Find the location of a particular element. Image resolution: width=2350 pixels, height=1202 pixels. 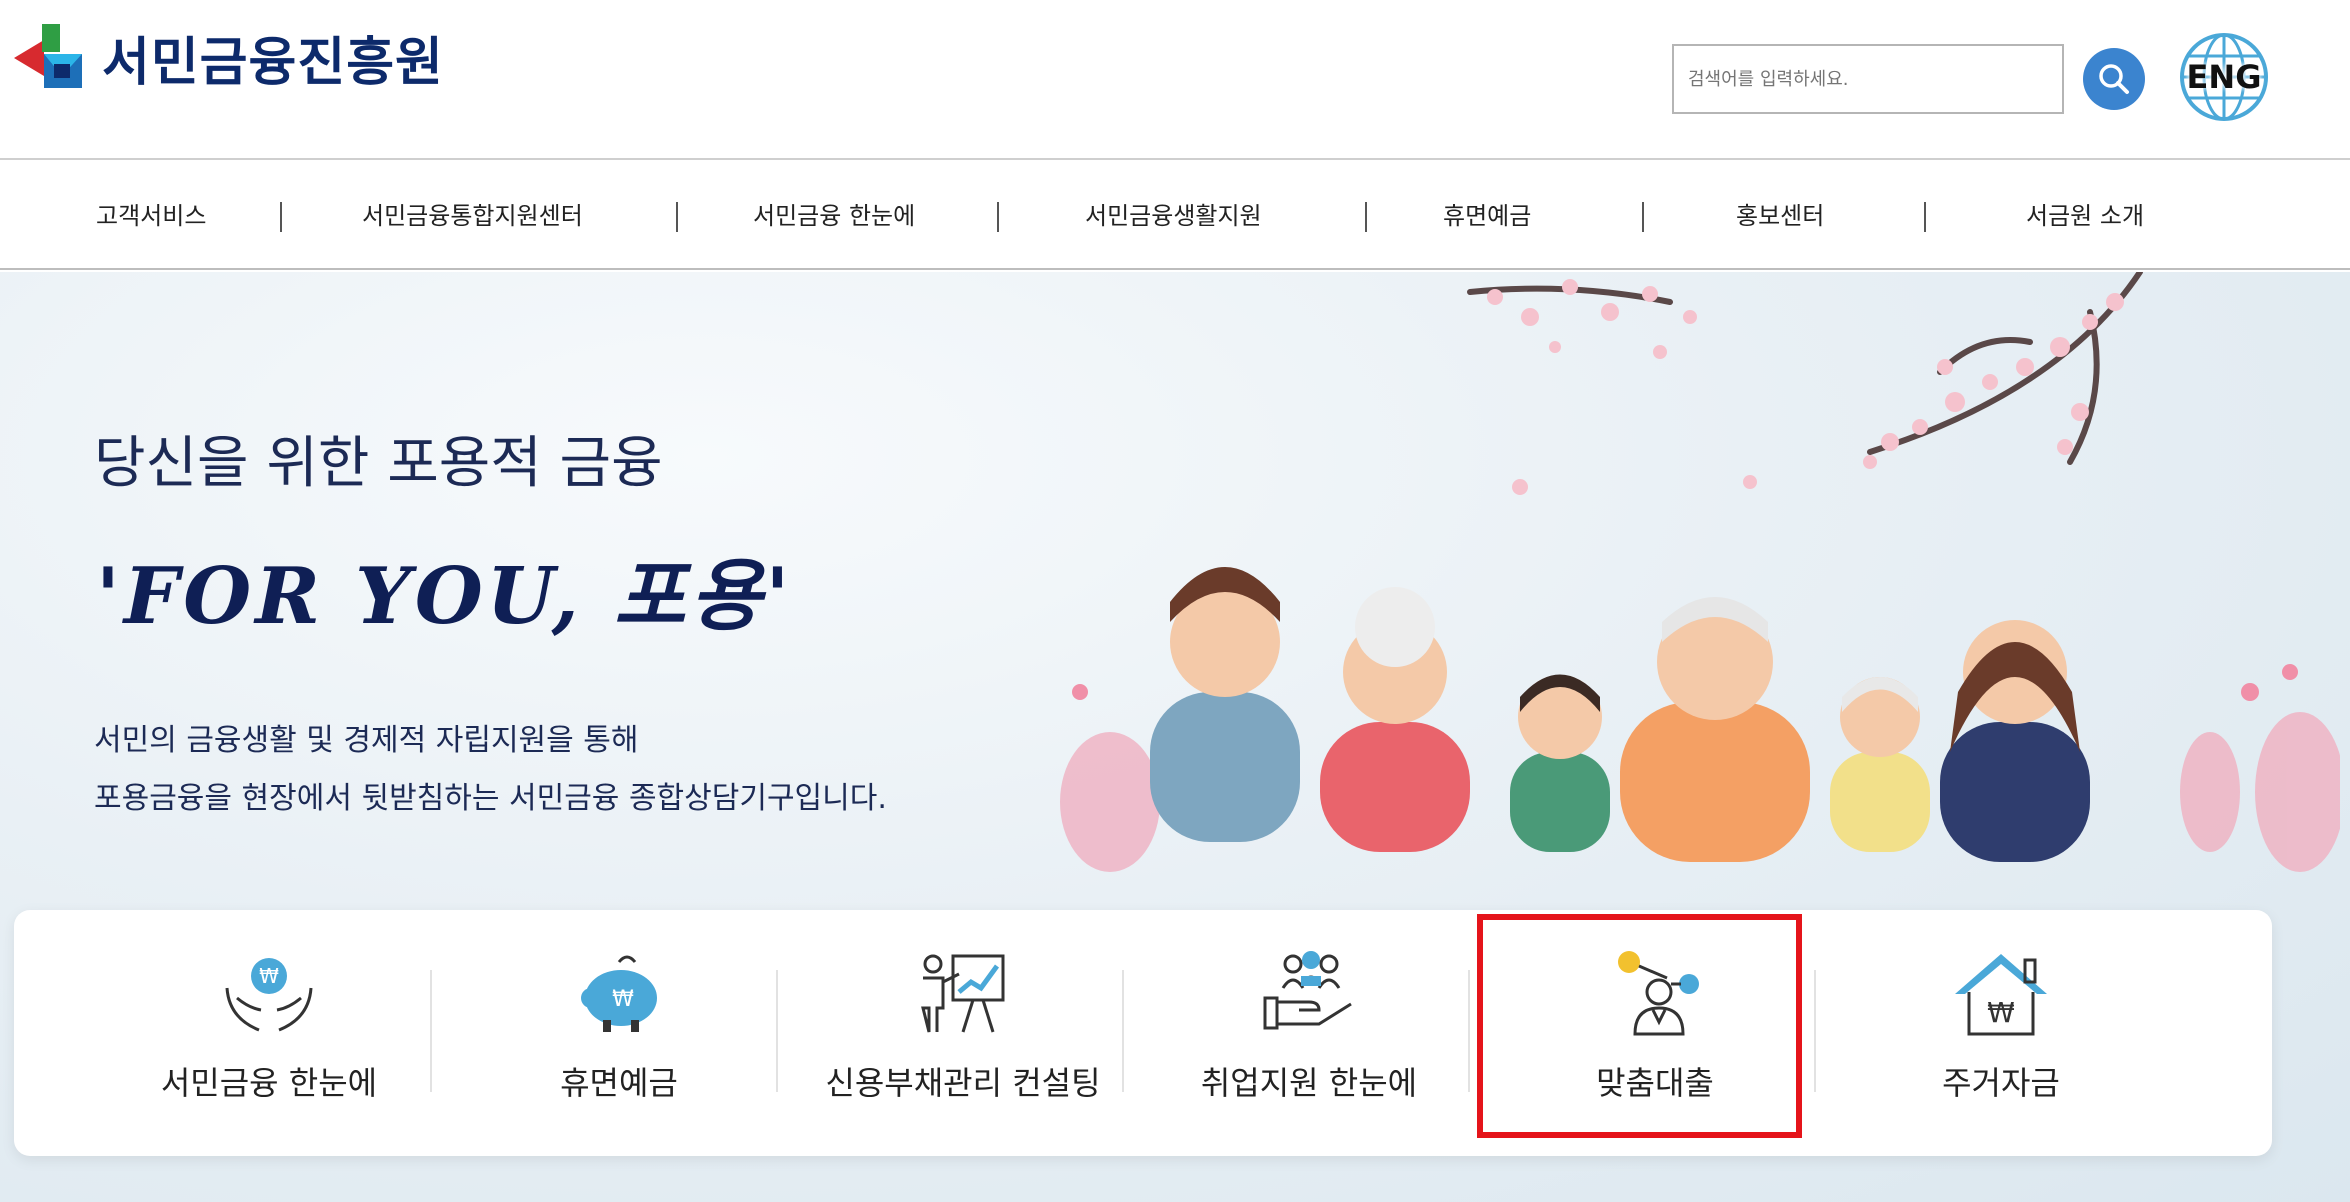

nav-item-about: 서금원 소개 is located at coordinates (2085, 216).